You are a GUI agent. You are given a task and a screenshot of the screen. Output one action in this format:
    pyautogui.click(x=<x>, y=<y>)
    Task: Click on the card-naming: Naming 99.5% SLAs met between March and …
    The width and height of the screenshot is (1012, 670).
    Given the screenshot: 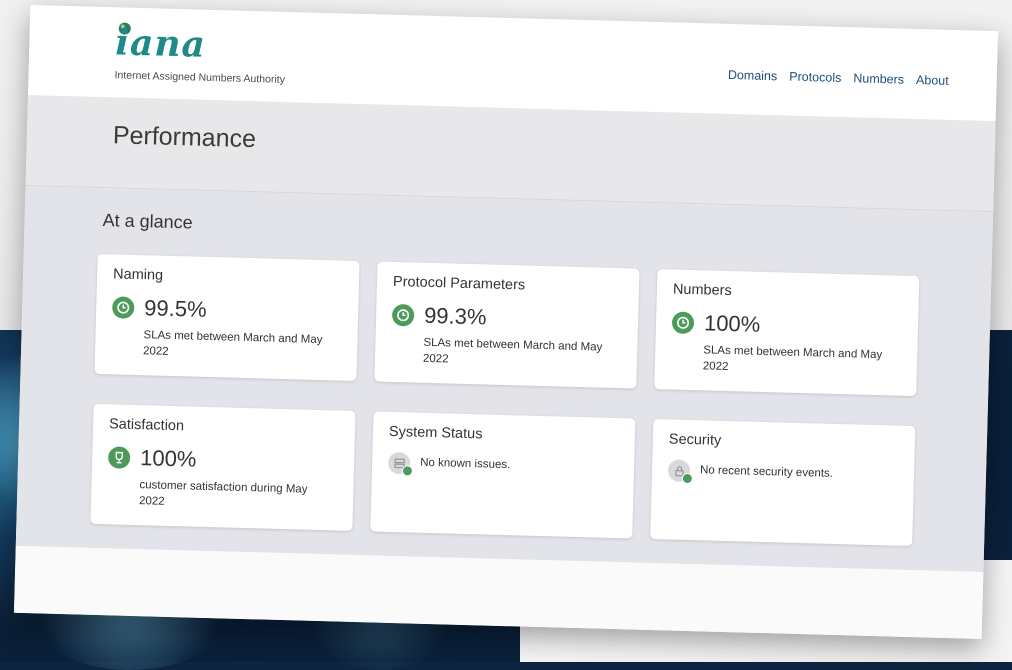 What is the action you would take?
    pyautogui.click(x=227, y=317)
    